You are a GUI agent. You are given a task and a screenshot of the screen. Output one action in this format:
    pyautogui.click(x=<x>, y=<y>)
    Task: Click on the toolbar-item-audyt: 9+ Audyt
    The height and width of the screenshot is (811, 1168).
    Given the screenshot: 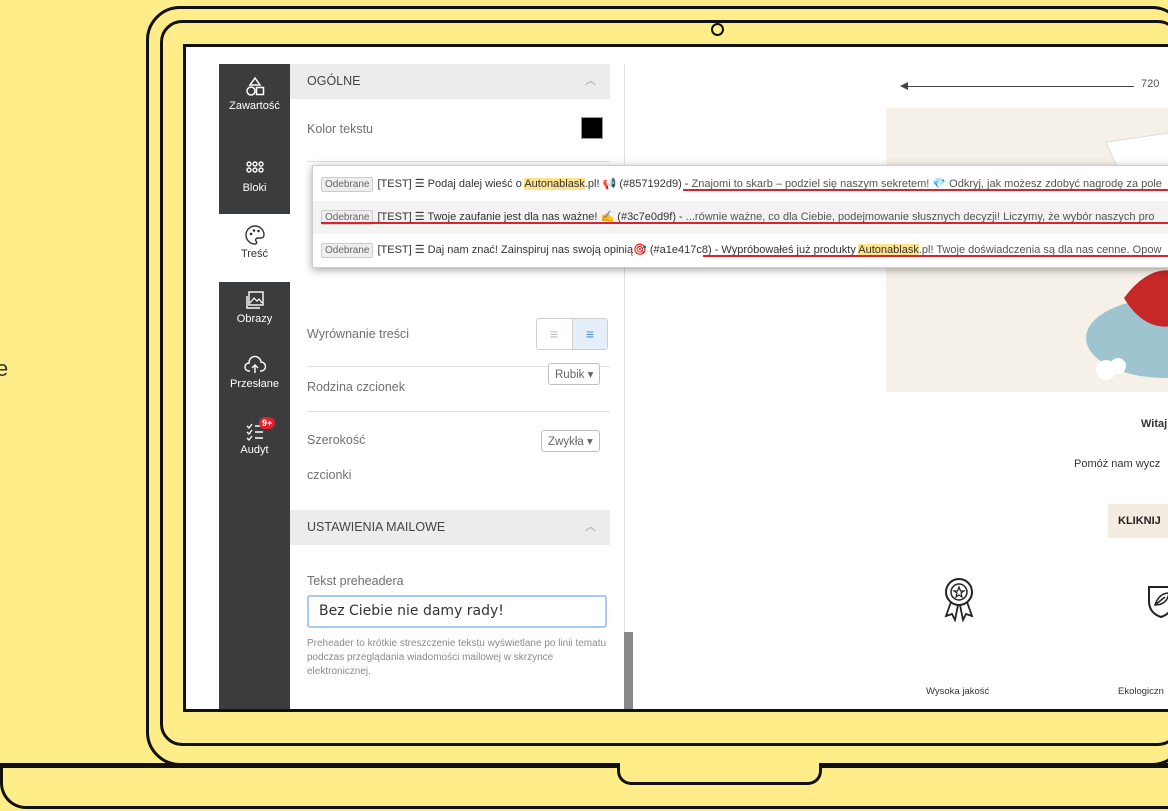 What is the action you would take?
    pyautogui.click(x=254, y=442)
    